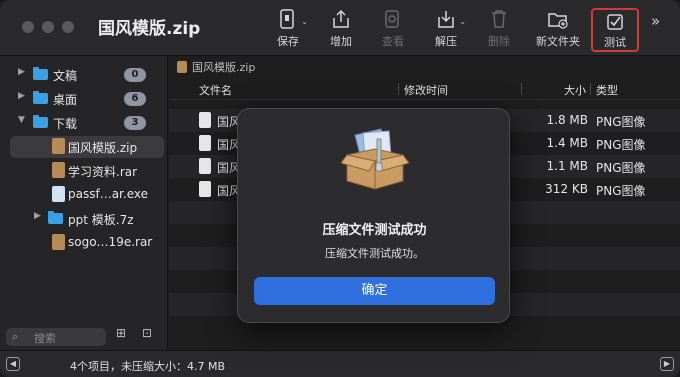  I want to click on sidebar-item-archive: sogo…19e.rar, so click(84, 243).